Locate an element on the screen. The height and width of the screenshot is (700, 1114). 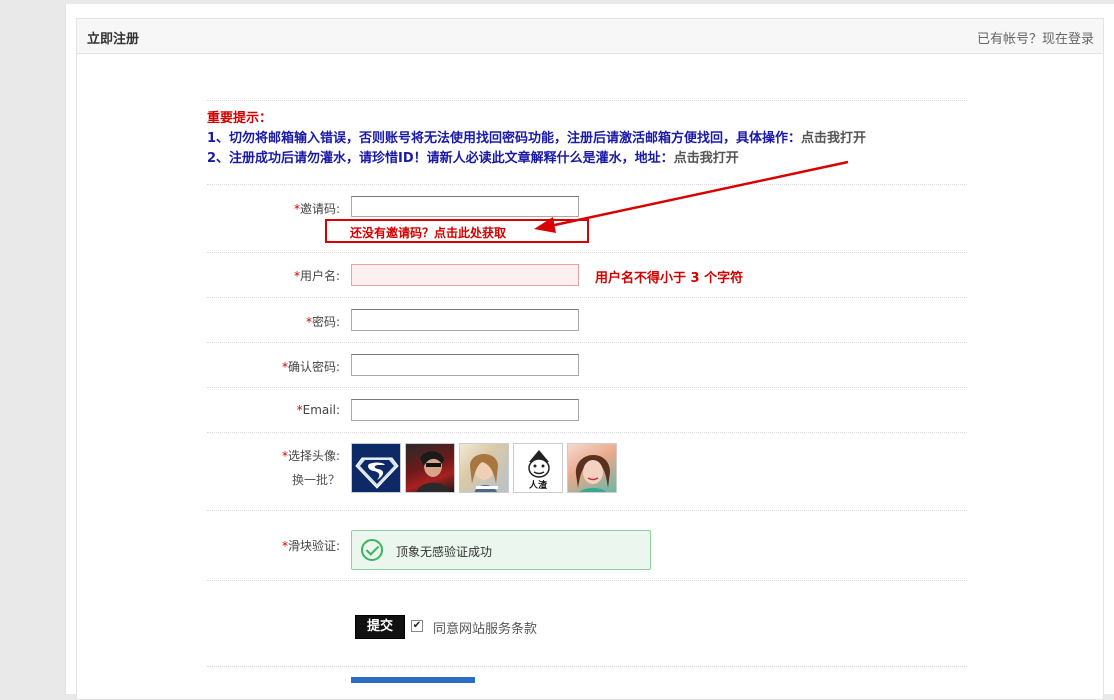
username-label-text: 用户名: is located at coordinates (319, 276).